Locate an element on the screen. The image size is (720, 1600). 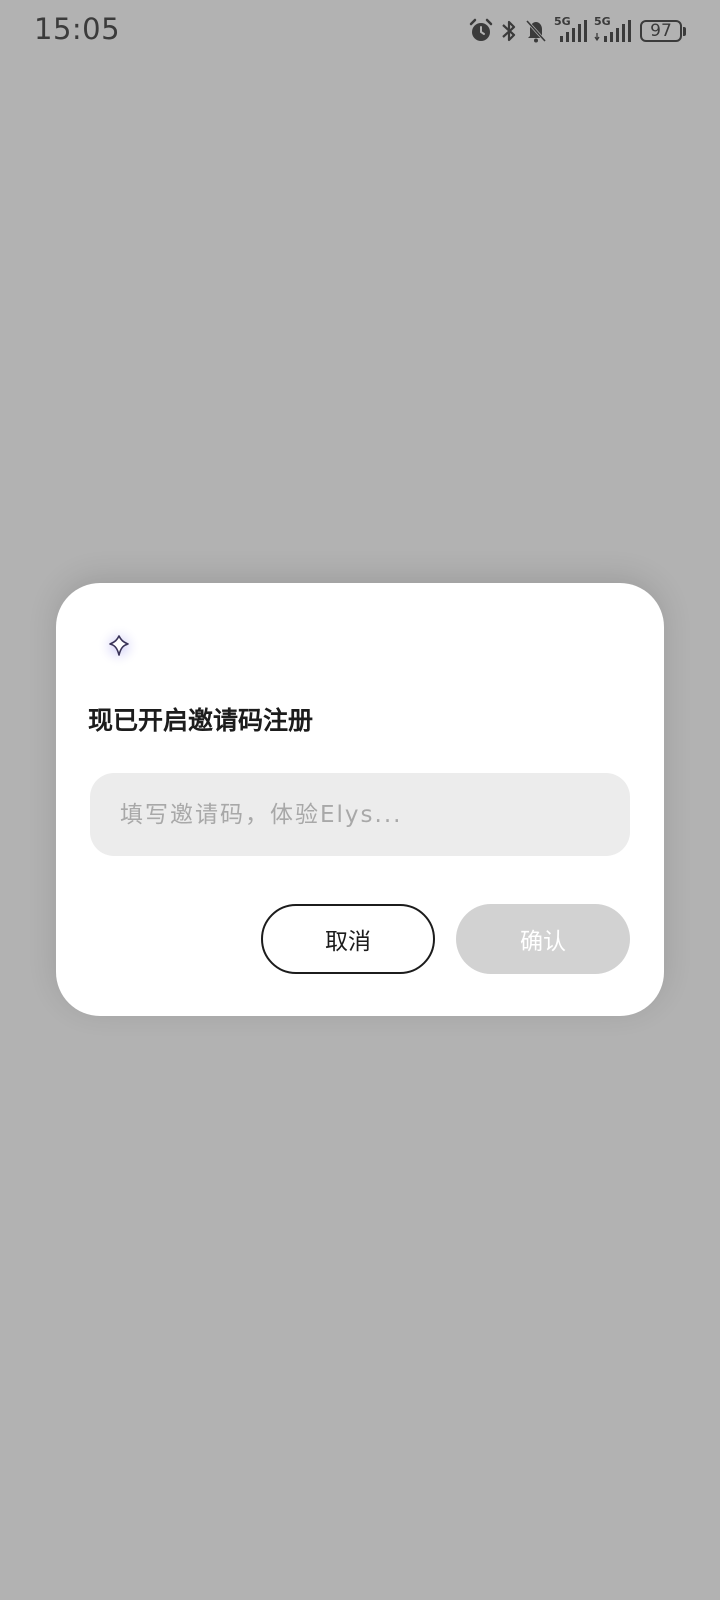
battery-indicator: 97 is located at coordinates (663, 31).